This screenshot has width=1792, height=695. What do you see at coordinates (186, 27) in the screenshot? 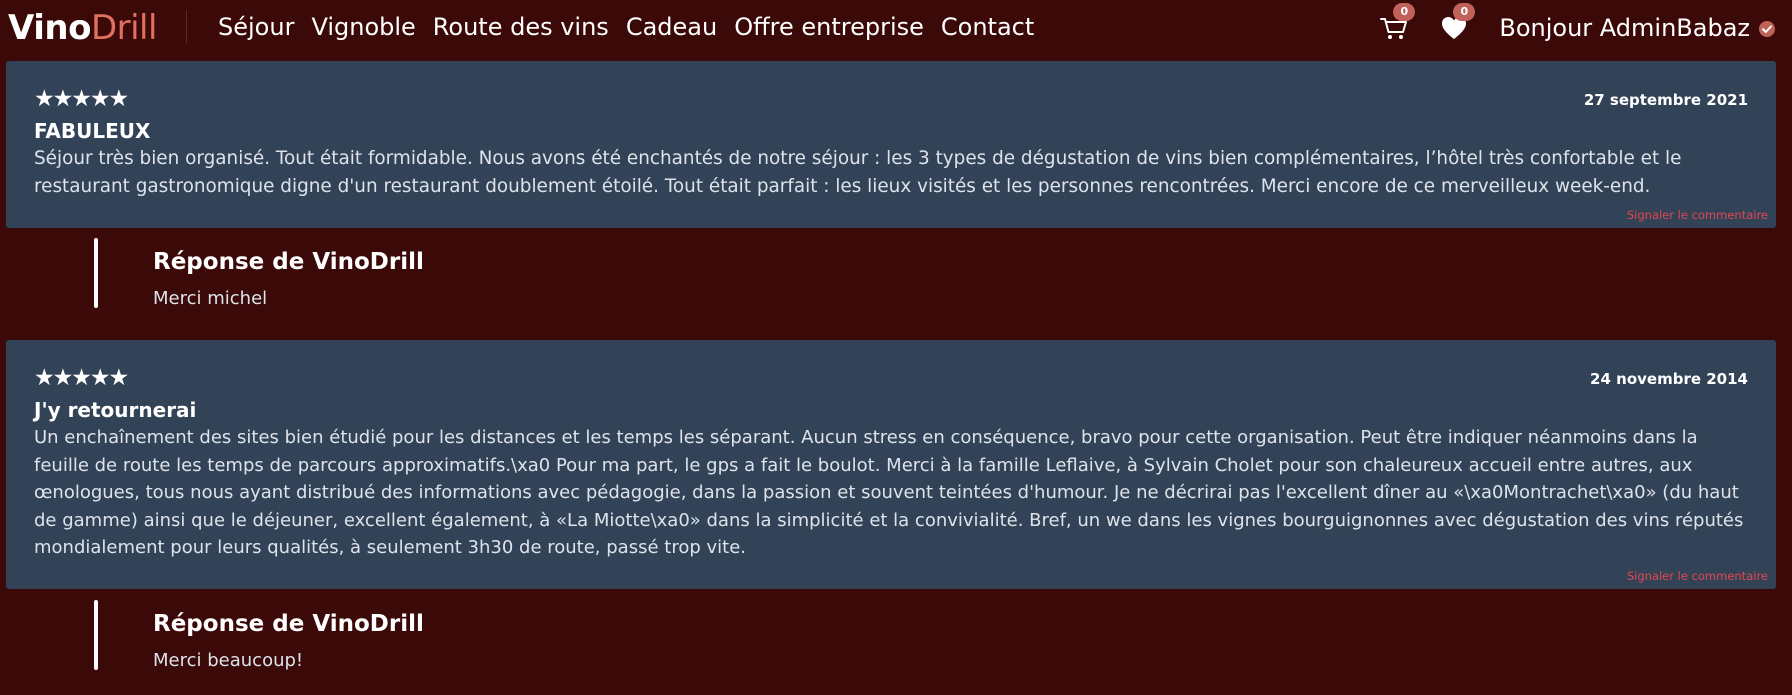
I see `nav-divider` at bounding box center [186, 27].